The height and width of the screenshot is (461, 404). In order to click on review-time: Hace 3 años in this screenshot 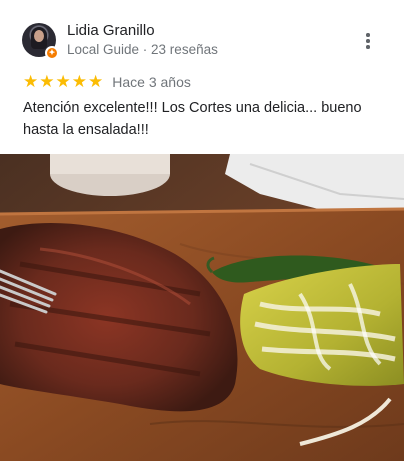, I will do `click(151, 82)`.